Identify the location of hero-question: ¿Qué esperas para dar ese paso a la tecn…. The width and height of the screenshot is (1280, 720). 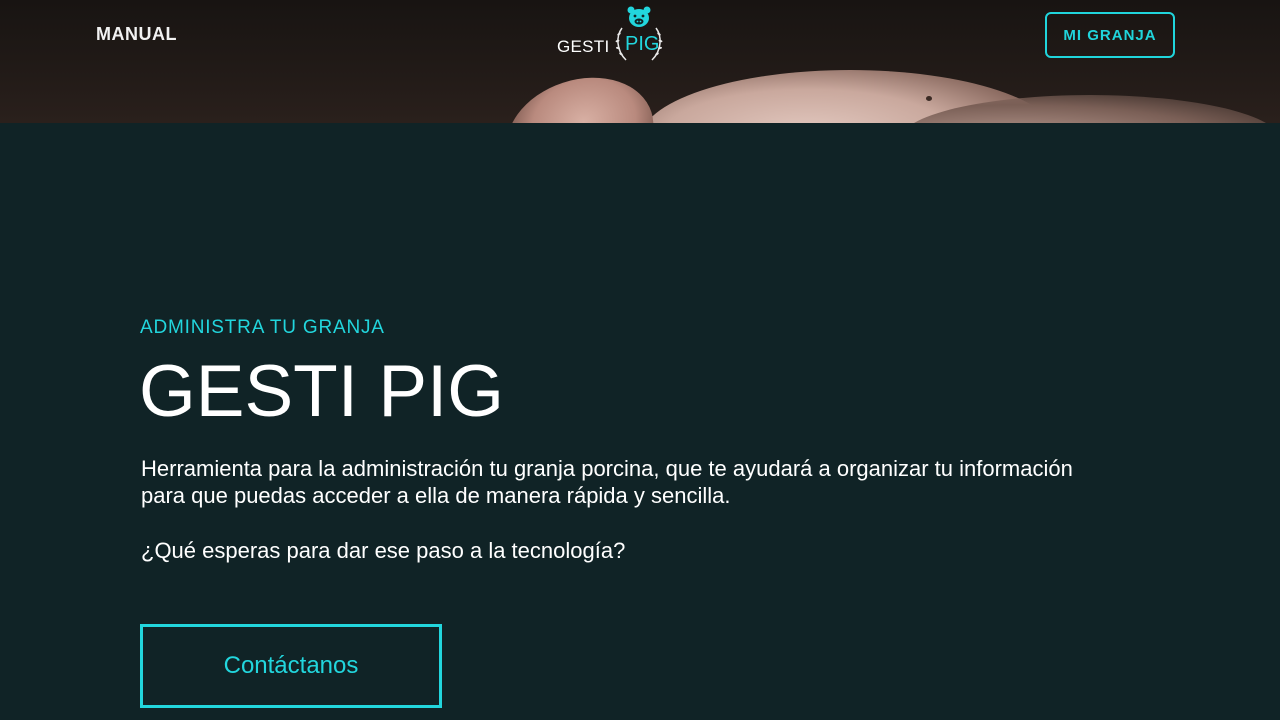
(383, 550).